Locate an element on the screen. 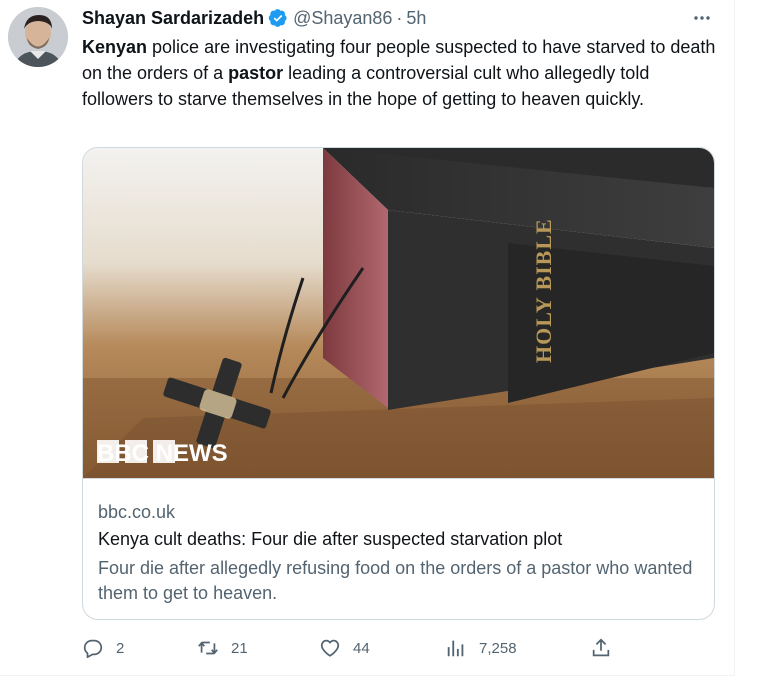  book-spine-text: HOLY BIBLE is located at coordinates (543, 290).